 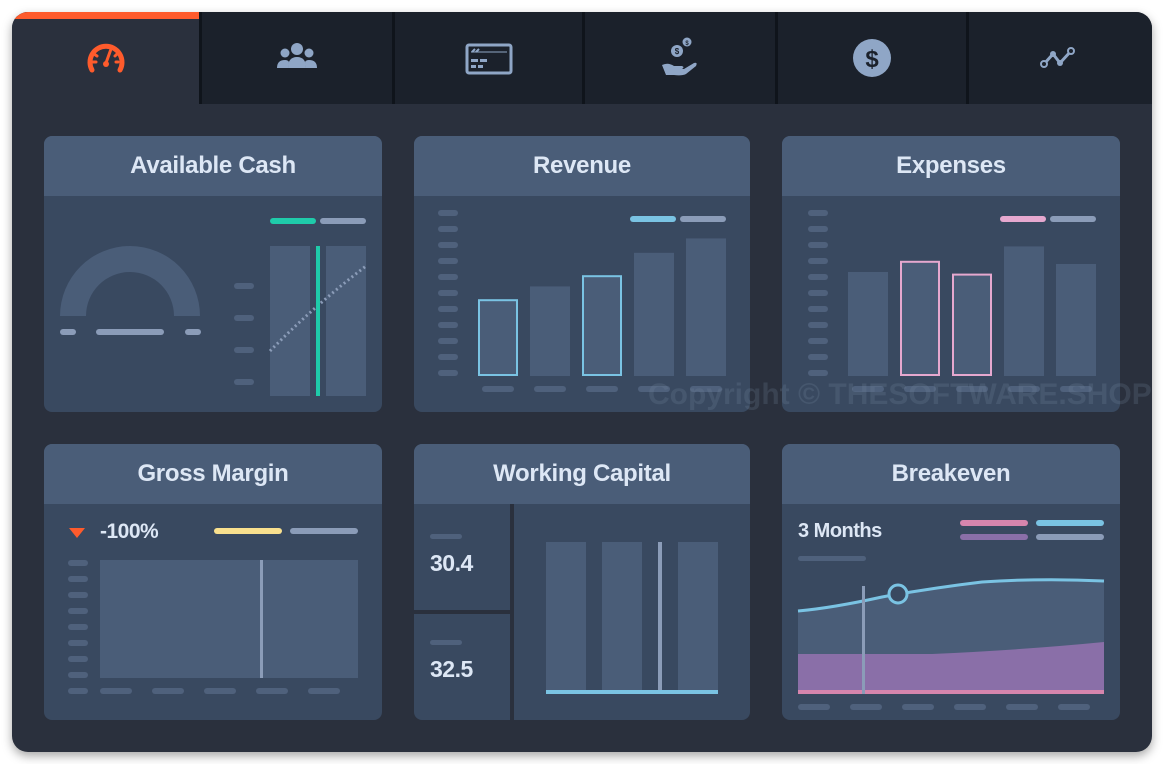 I want to click on working-capital-value-2: 32.5, so click(x=451, y=669).